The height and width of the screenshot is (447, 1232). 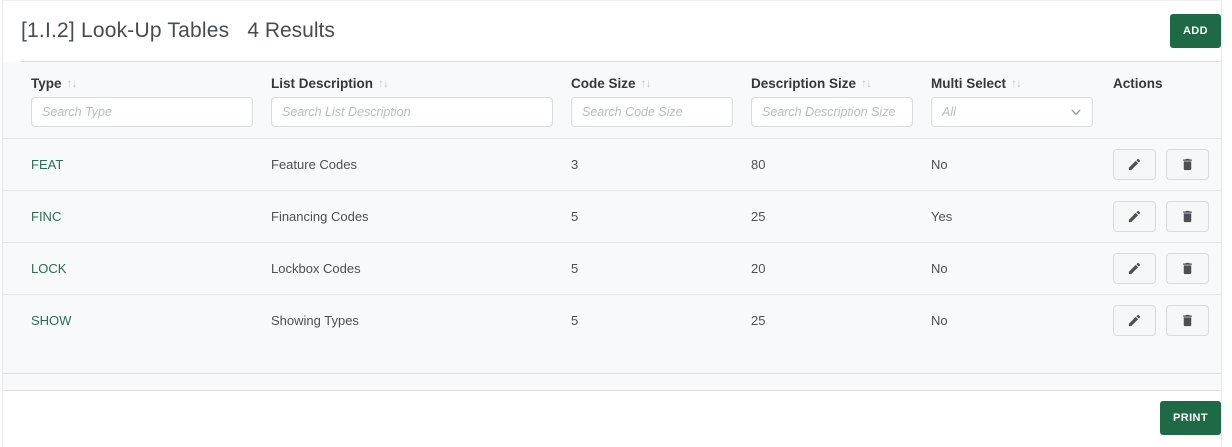 What do you see at coordinates (412, 112) in the screenshot?
I see `list-description-search-input` at bounding box center [412, 112].